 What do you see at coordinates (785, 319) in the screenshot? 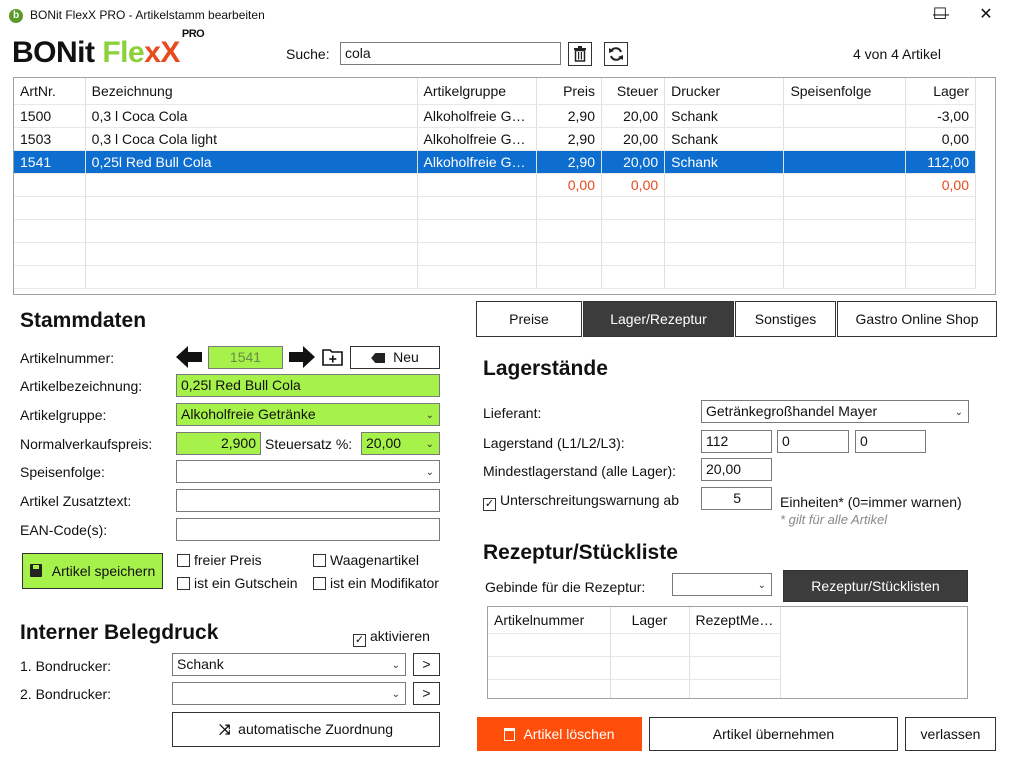
I see `tab-sonstiges: Sonstiges` at bounding box center [785, 319].